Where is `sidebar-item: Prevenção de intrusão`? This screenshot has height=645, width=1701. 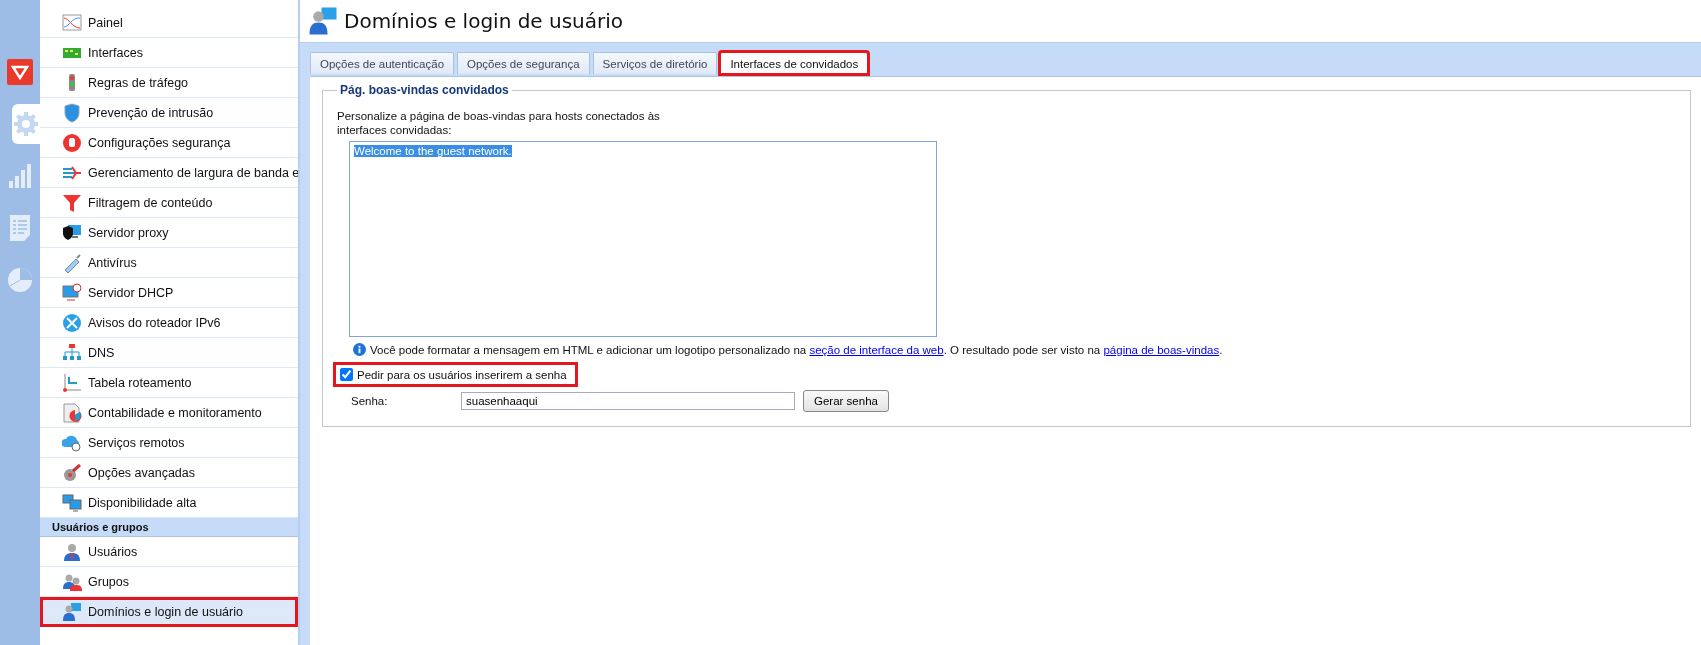 sidebar-item: Prevenção de intrusão is located at coordinates (169, 113).